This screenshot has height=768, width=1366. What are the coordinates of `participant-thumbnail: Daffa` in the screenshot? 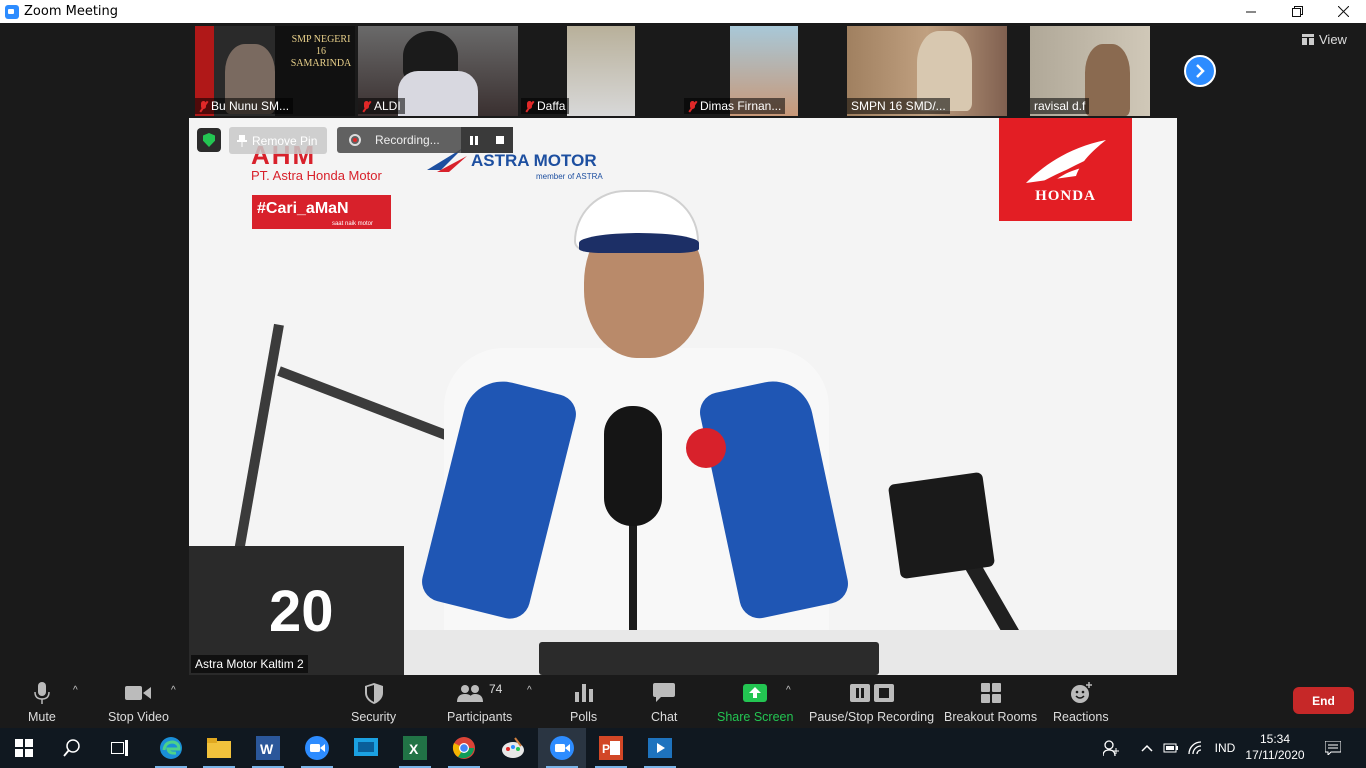 It's located at (601, 71).